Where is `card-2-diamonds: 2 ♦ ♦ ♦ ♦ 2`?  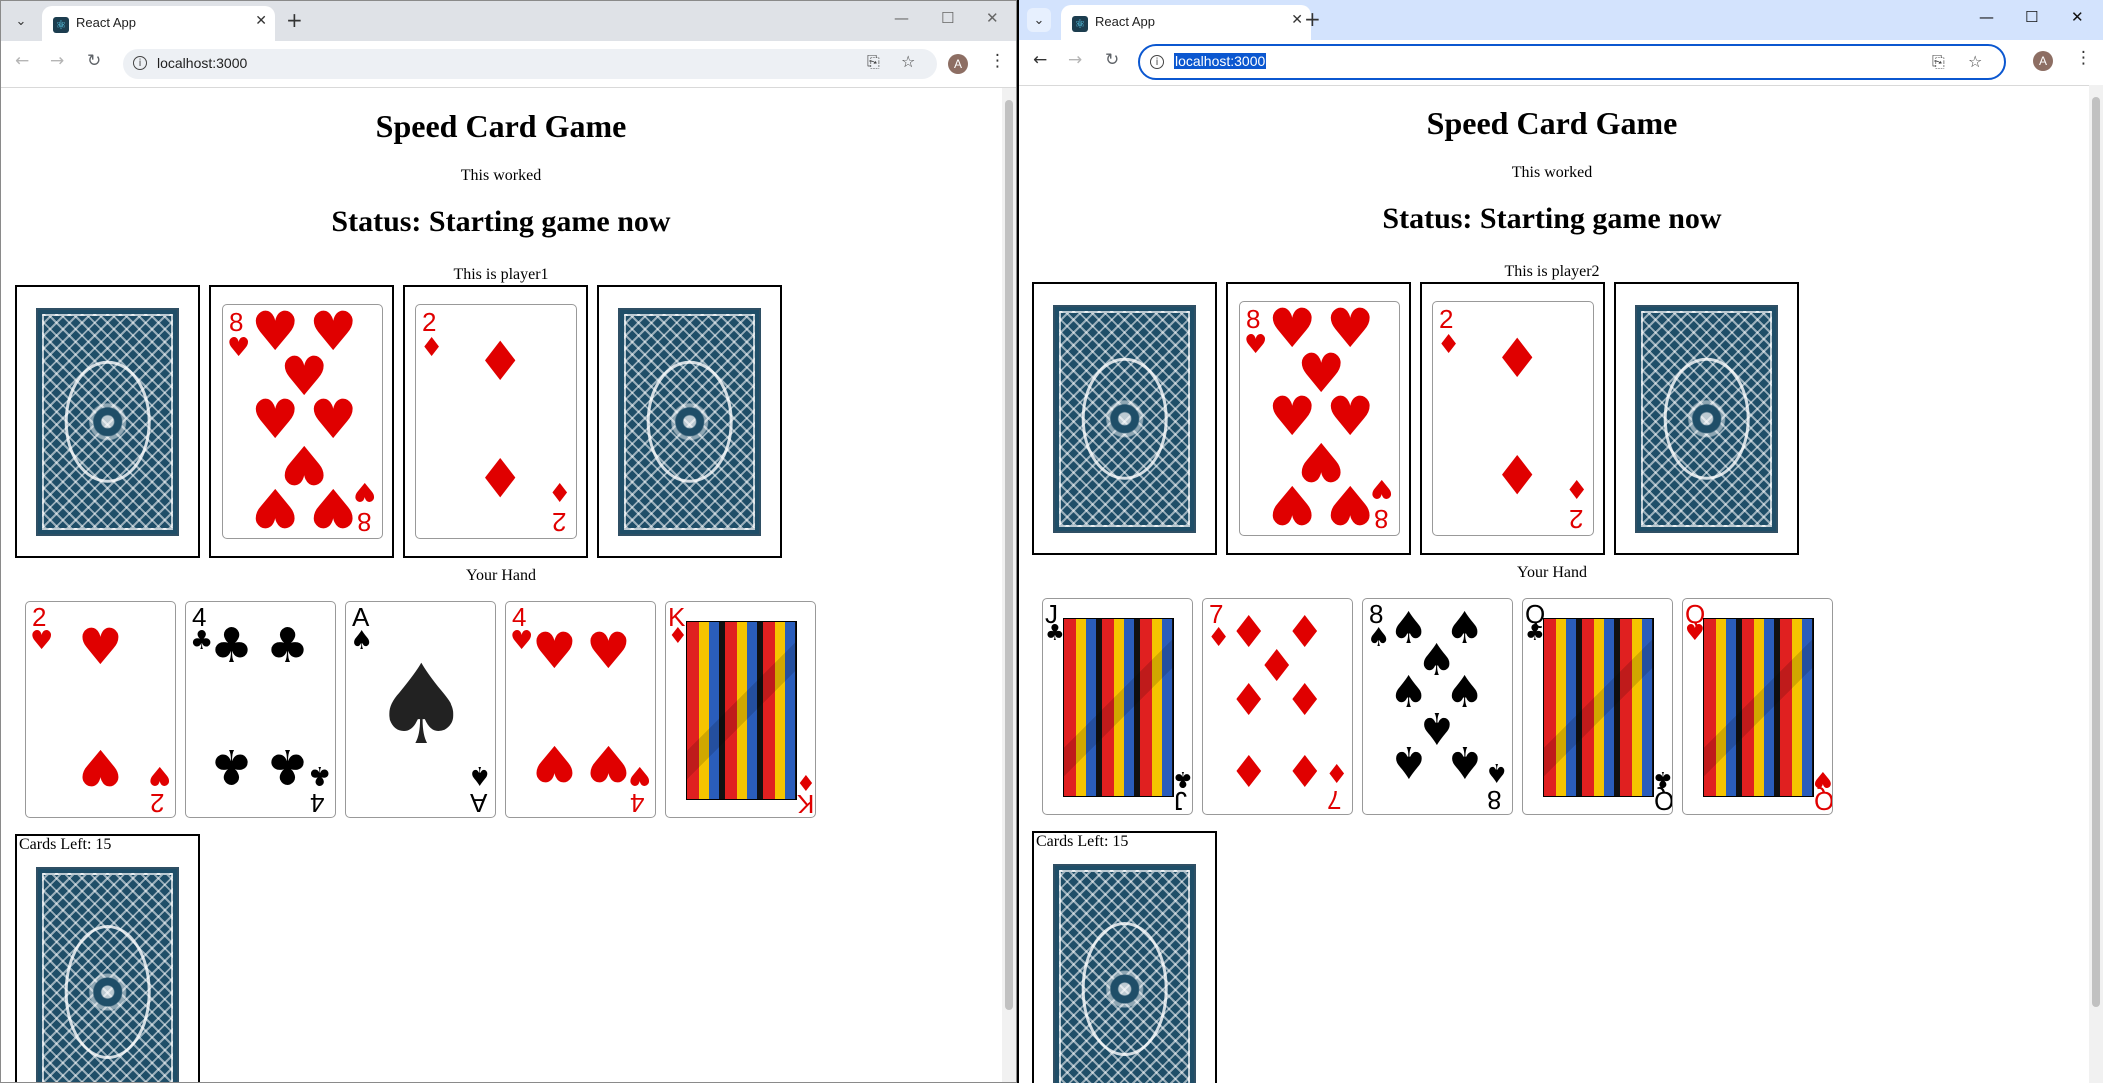 card-2-diamonds: 2 ♦ ♦ ♦ ♦ 2 is located at coordinates (1513, 418).